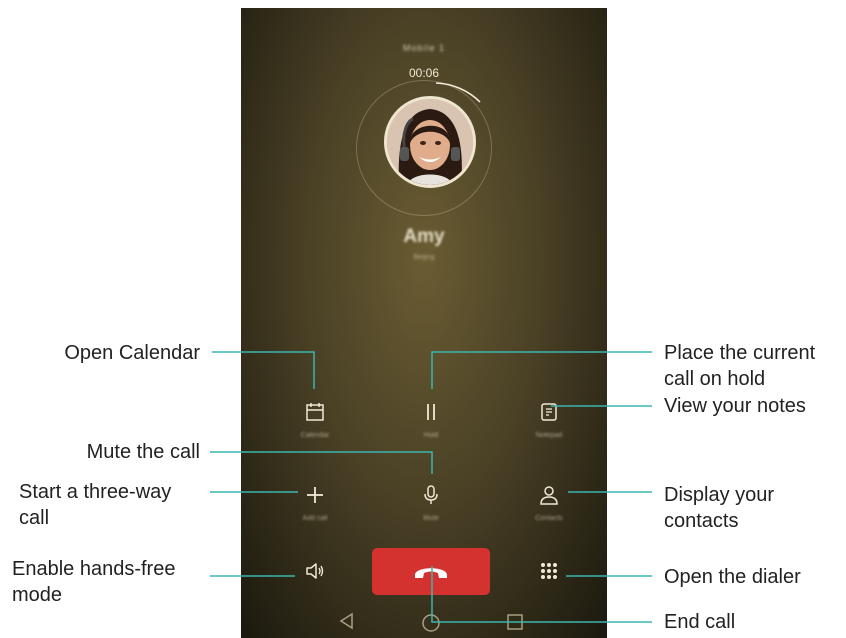 This screenshot has width=846, height=638. I want to click on annotation-open-calendar: Open Calendar, so click(132, 353).